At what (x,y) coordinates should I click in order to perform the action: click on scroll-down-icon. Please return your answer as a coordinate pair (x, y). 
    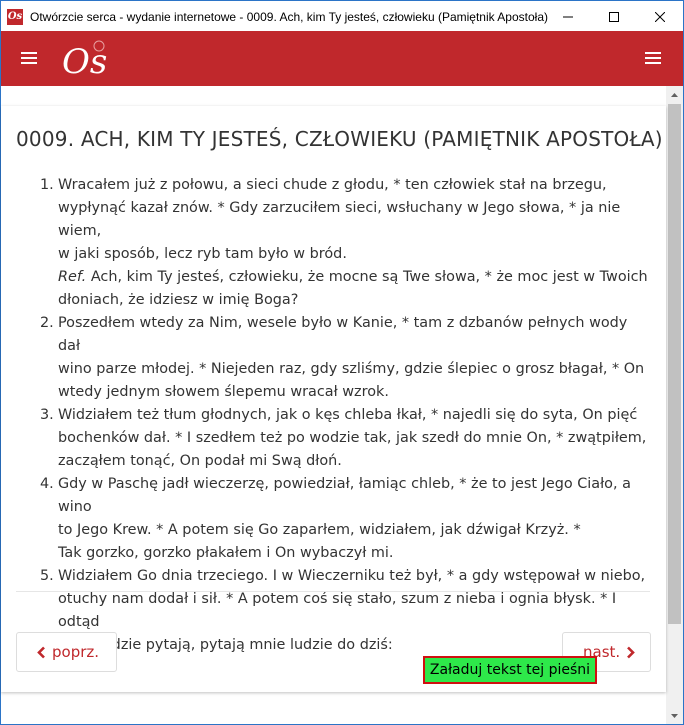
    Looking at the image, I should click on (674, 715).